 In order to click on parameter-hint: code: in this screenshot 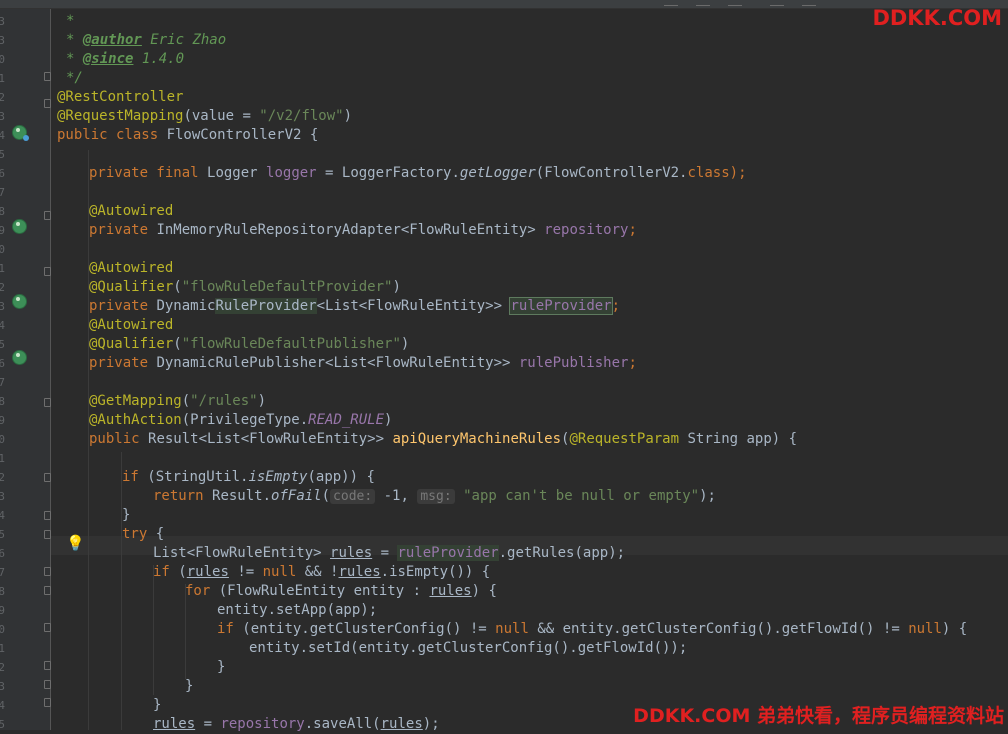, I will do `click(353, 496)`.